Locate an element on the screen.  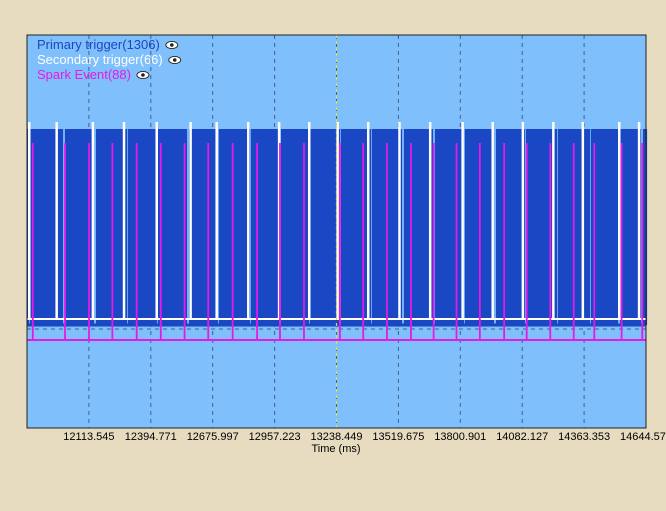
x-tick-label: 14363.353 is located at coordinates (584, 437).